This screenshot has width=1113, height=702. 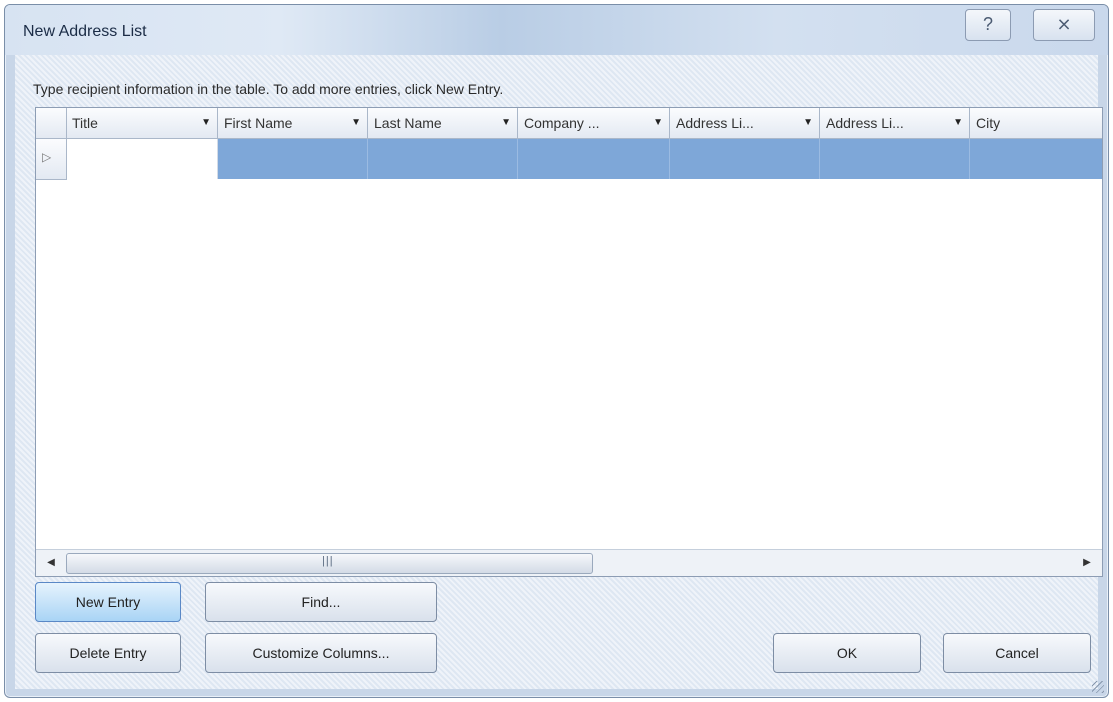 I want to click on dialog-title: New Address List, so click(x=85, y=31).